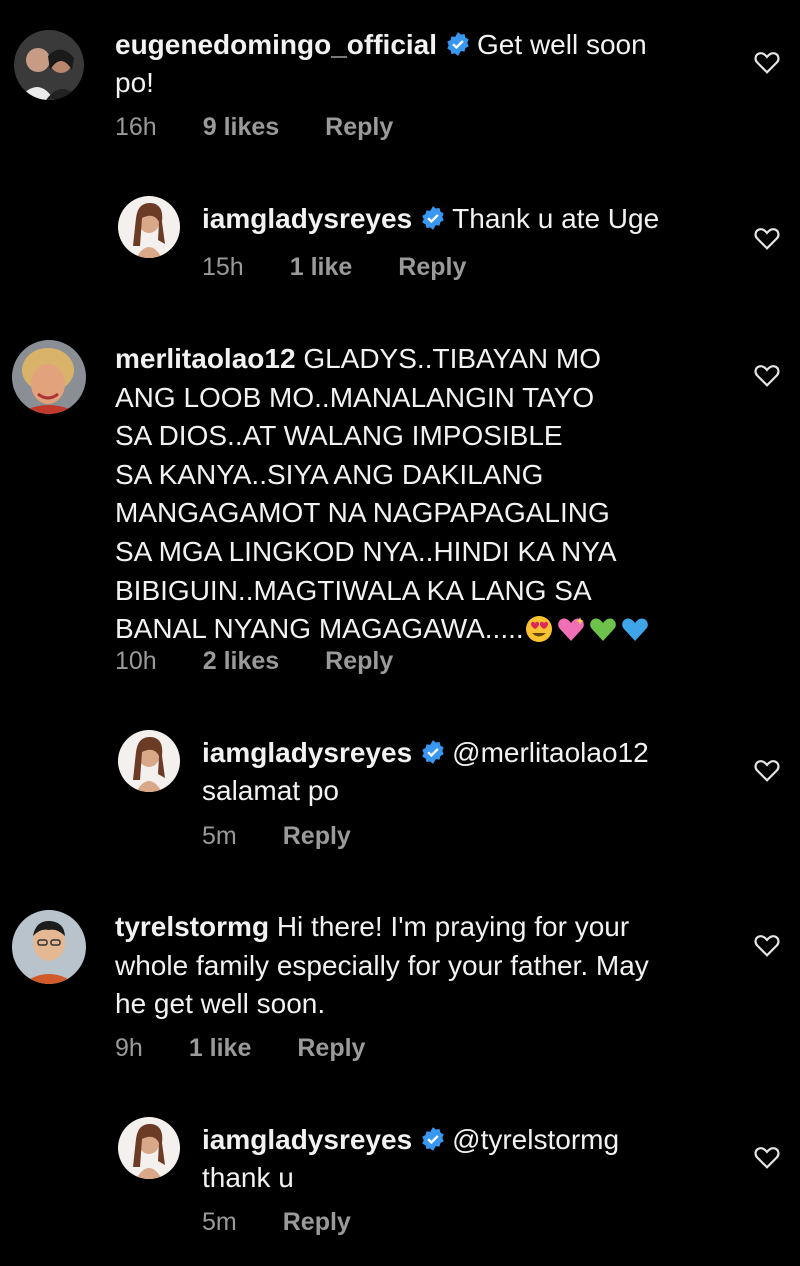 This screenshot has width=800, height=1266. I want to click on comment-text: SA MGA LINGKOD NYA..HINDI KA NYA, so click(366, 551).